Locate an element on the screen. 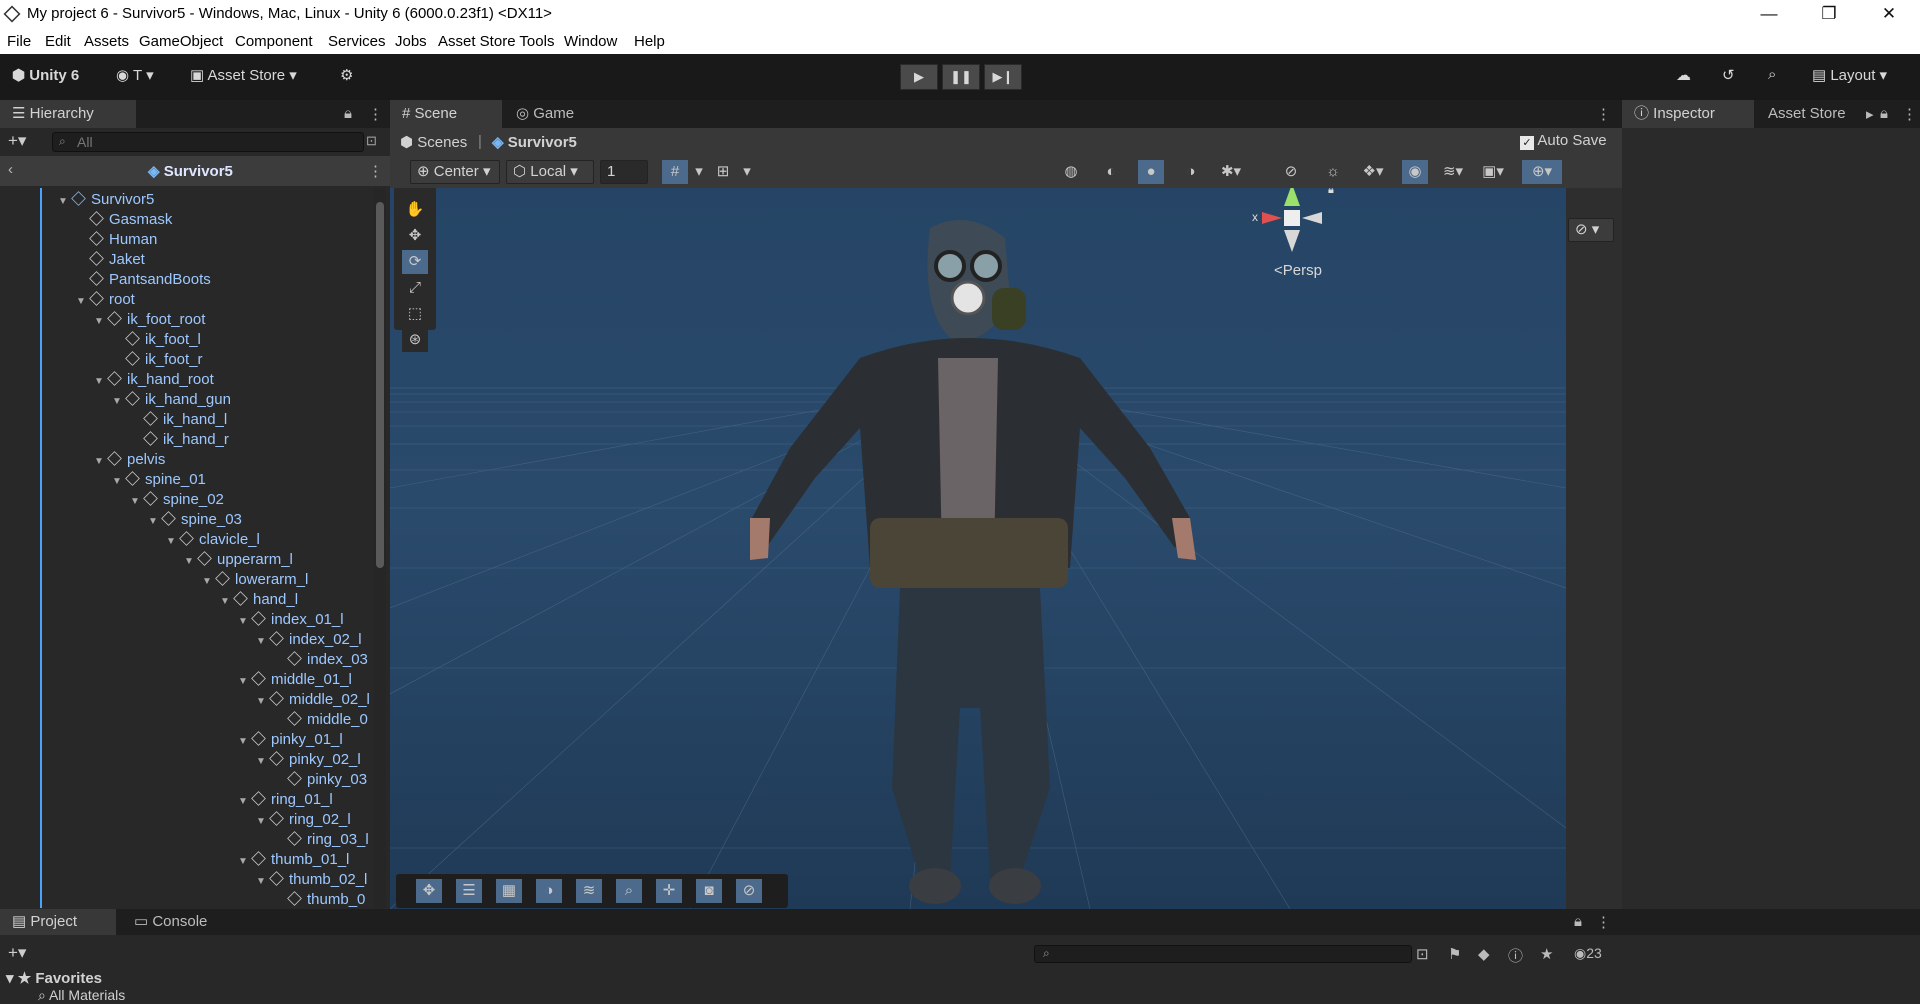 The width and height of the screenshot is (1920, 1004). hidden-packages-count: ◉23 is located at coordinates (1588, 953).